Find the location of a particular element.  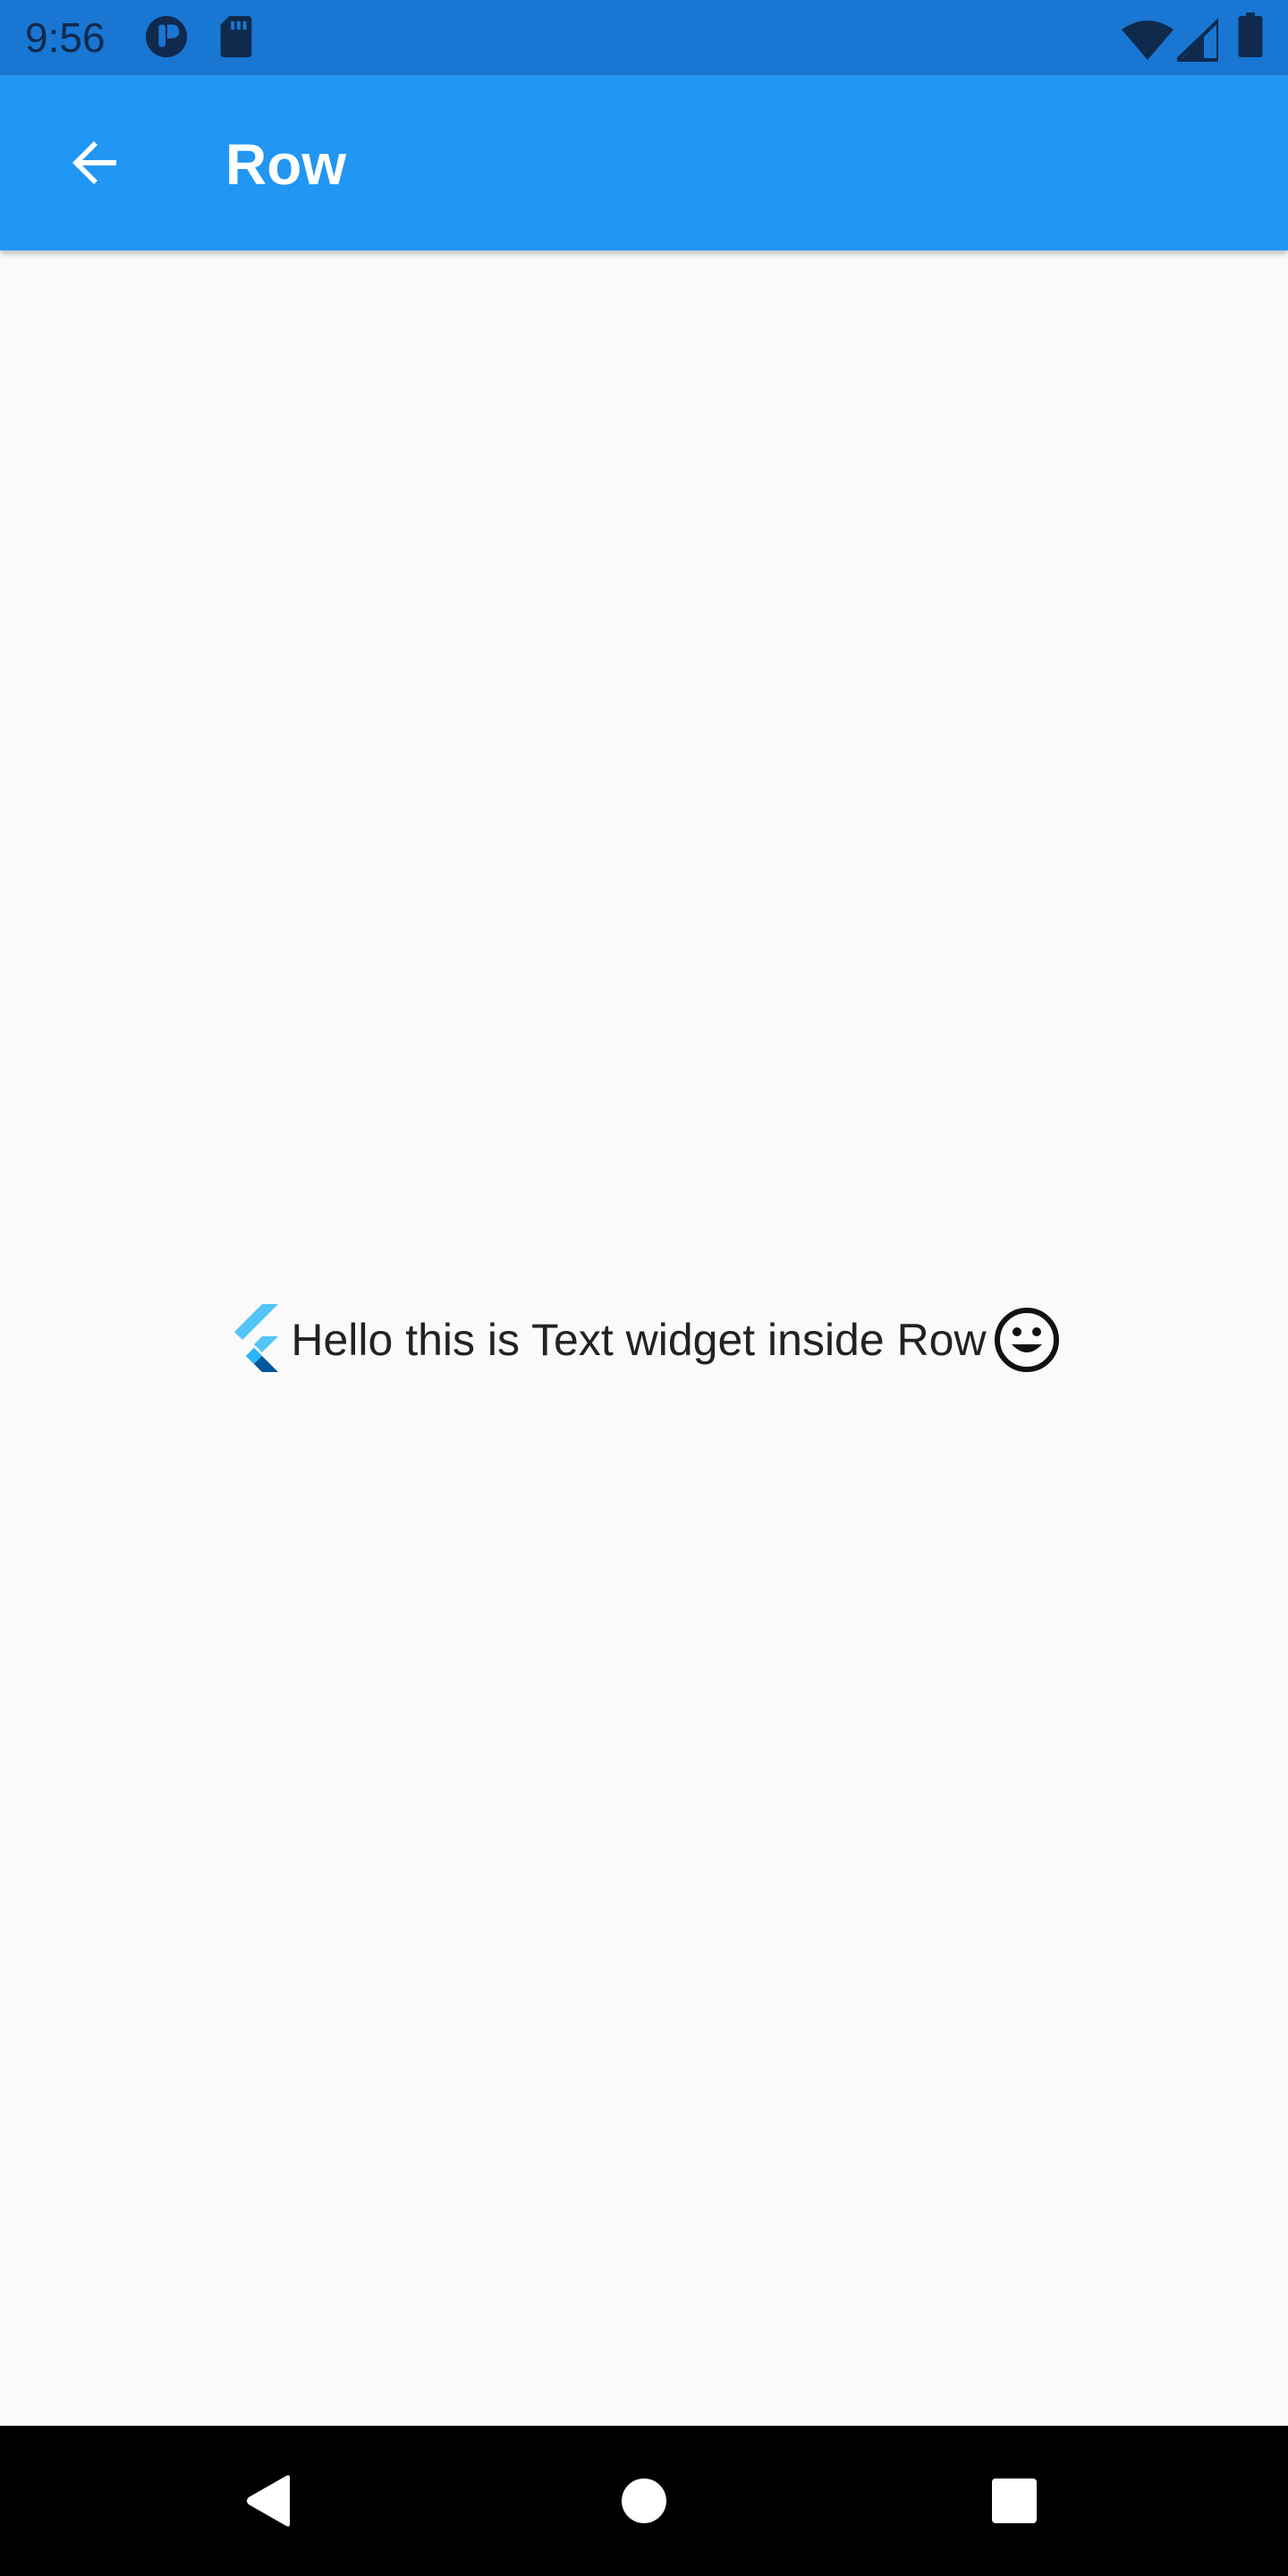

nav-home-button is located at coordinates (644, 2500).